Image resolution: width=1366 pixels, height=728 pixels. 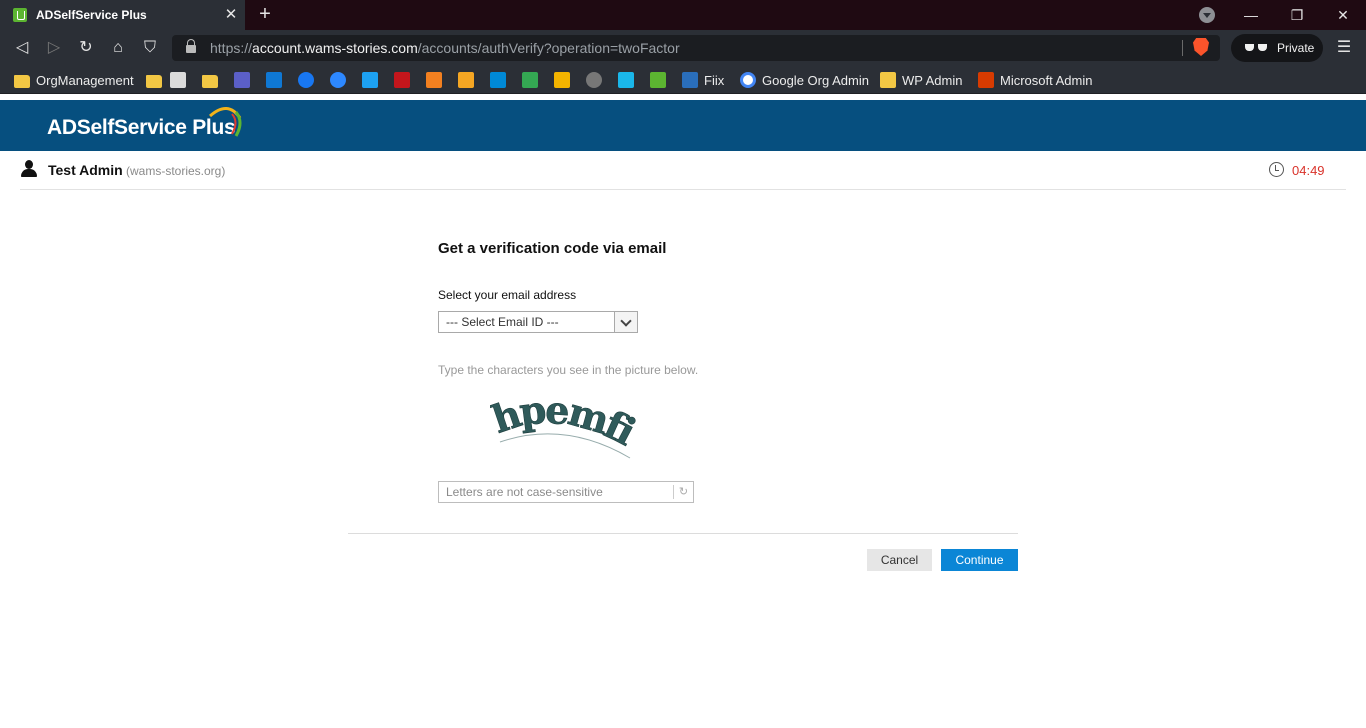 What do you see at coordinates (466, 80) in the screenshot?
I see `people-icon` at bounding box center [466, 80].